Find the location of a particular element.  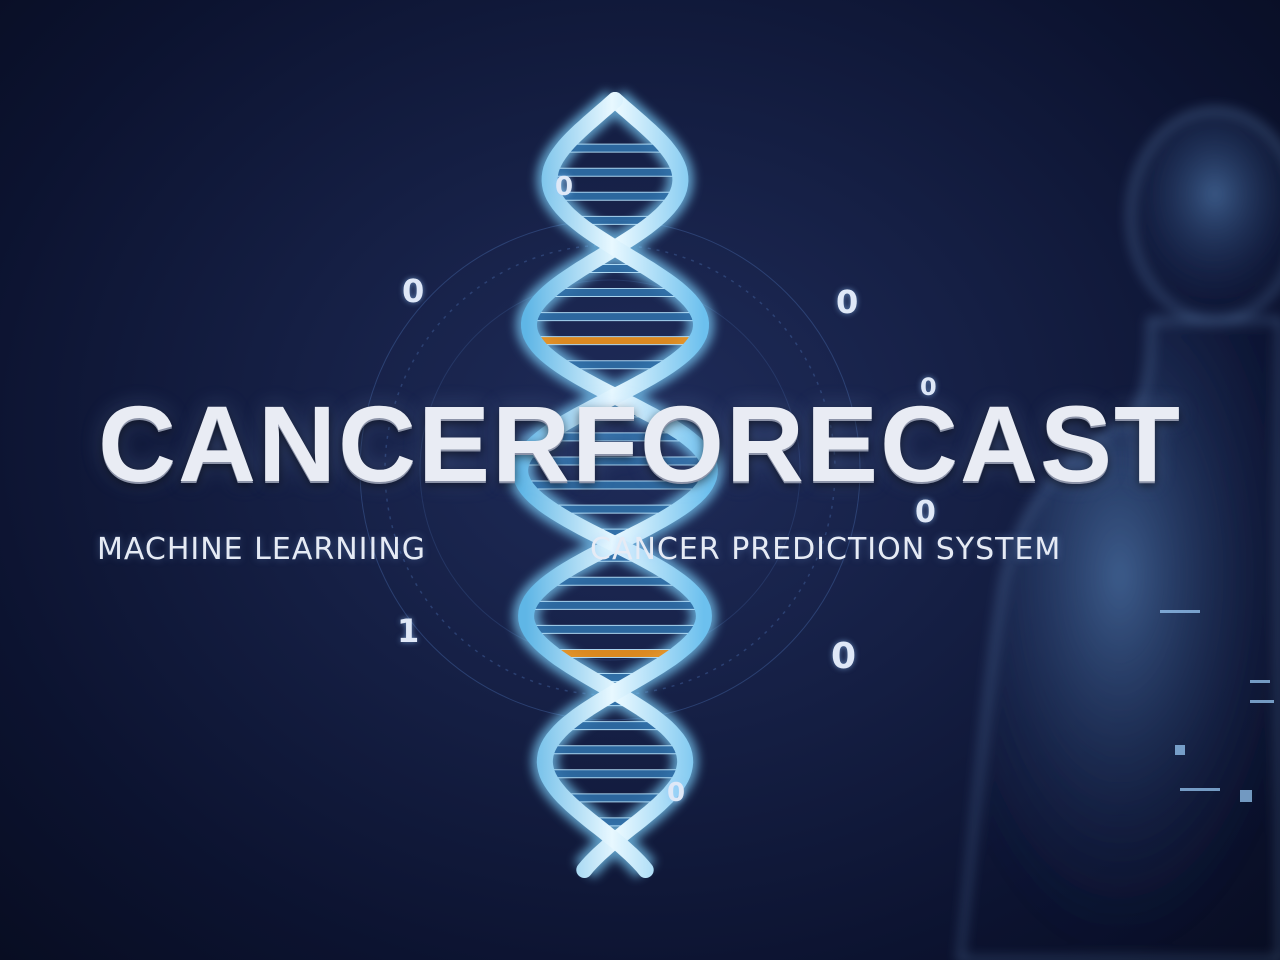

binary-digit: 1 is located at coordinates (408, 631).